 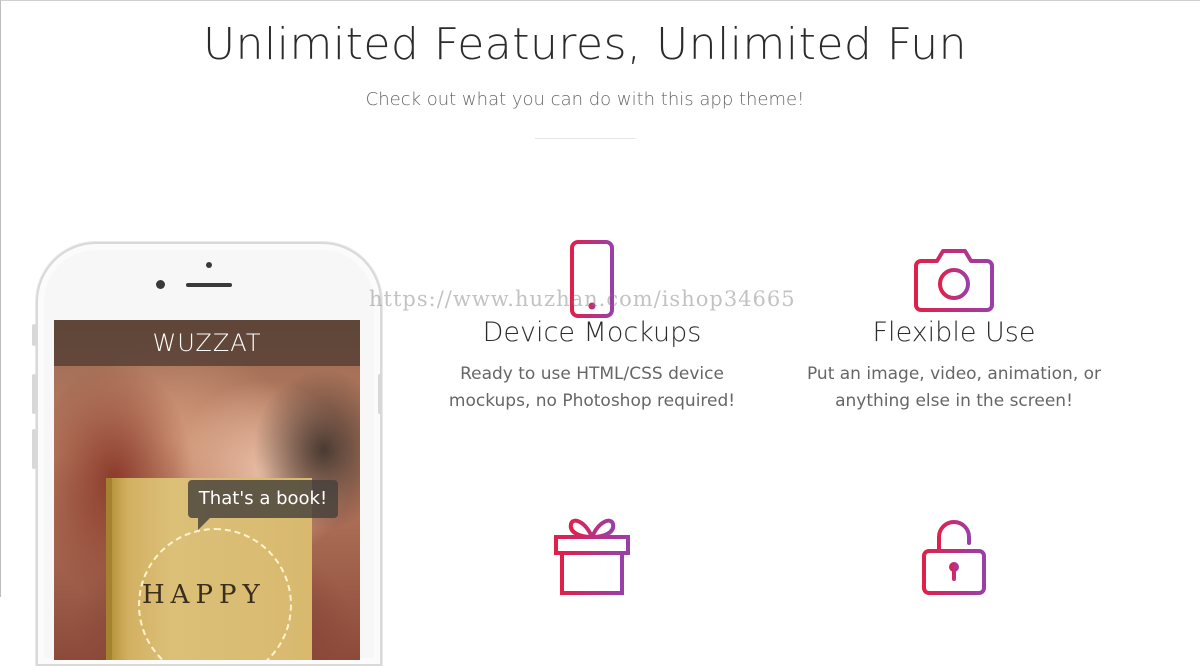 I want to click on phone-screen: HAPPY WUZZAT That's a book!, so click(x=207, y=490).